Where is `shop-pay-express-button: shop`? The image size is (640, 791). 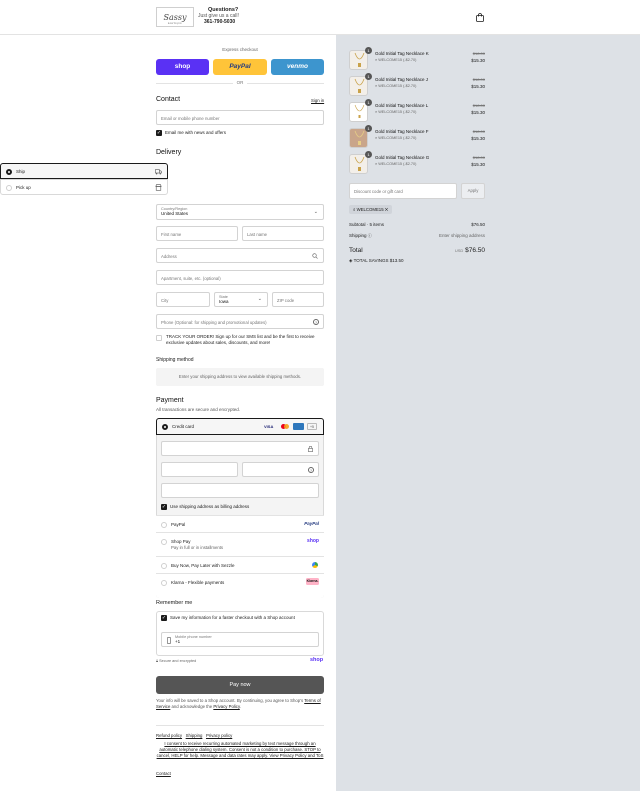
shop-pay-express-button: shop is located at coordinates (182, 67).